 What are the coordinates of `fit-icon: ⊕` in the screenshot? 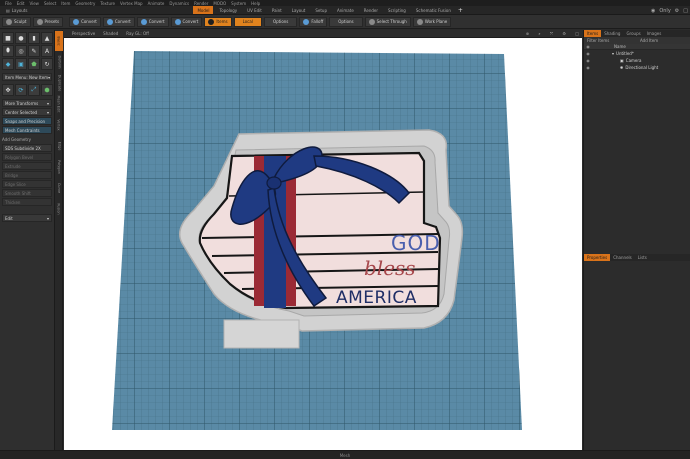 It's located at (527, 33).